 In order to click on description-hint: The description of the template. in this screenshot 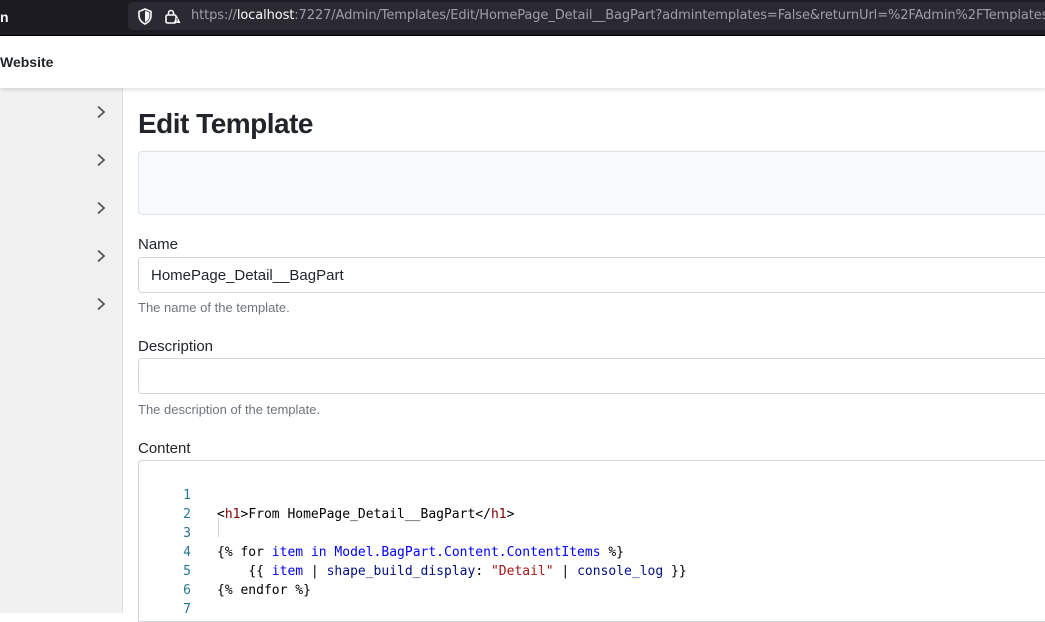, I will do `click(229, 409)`.